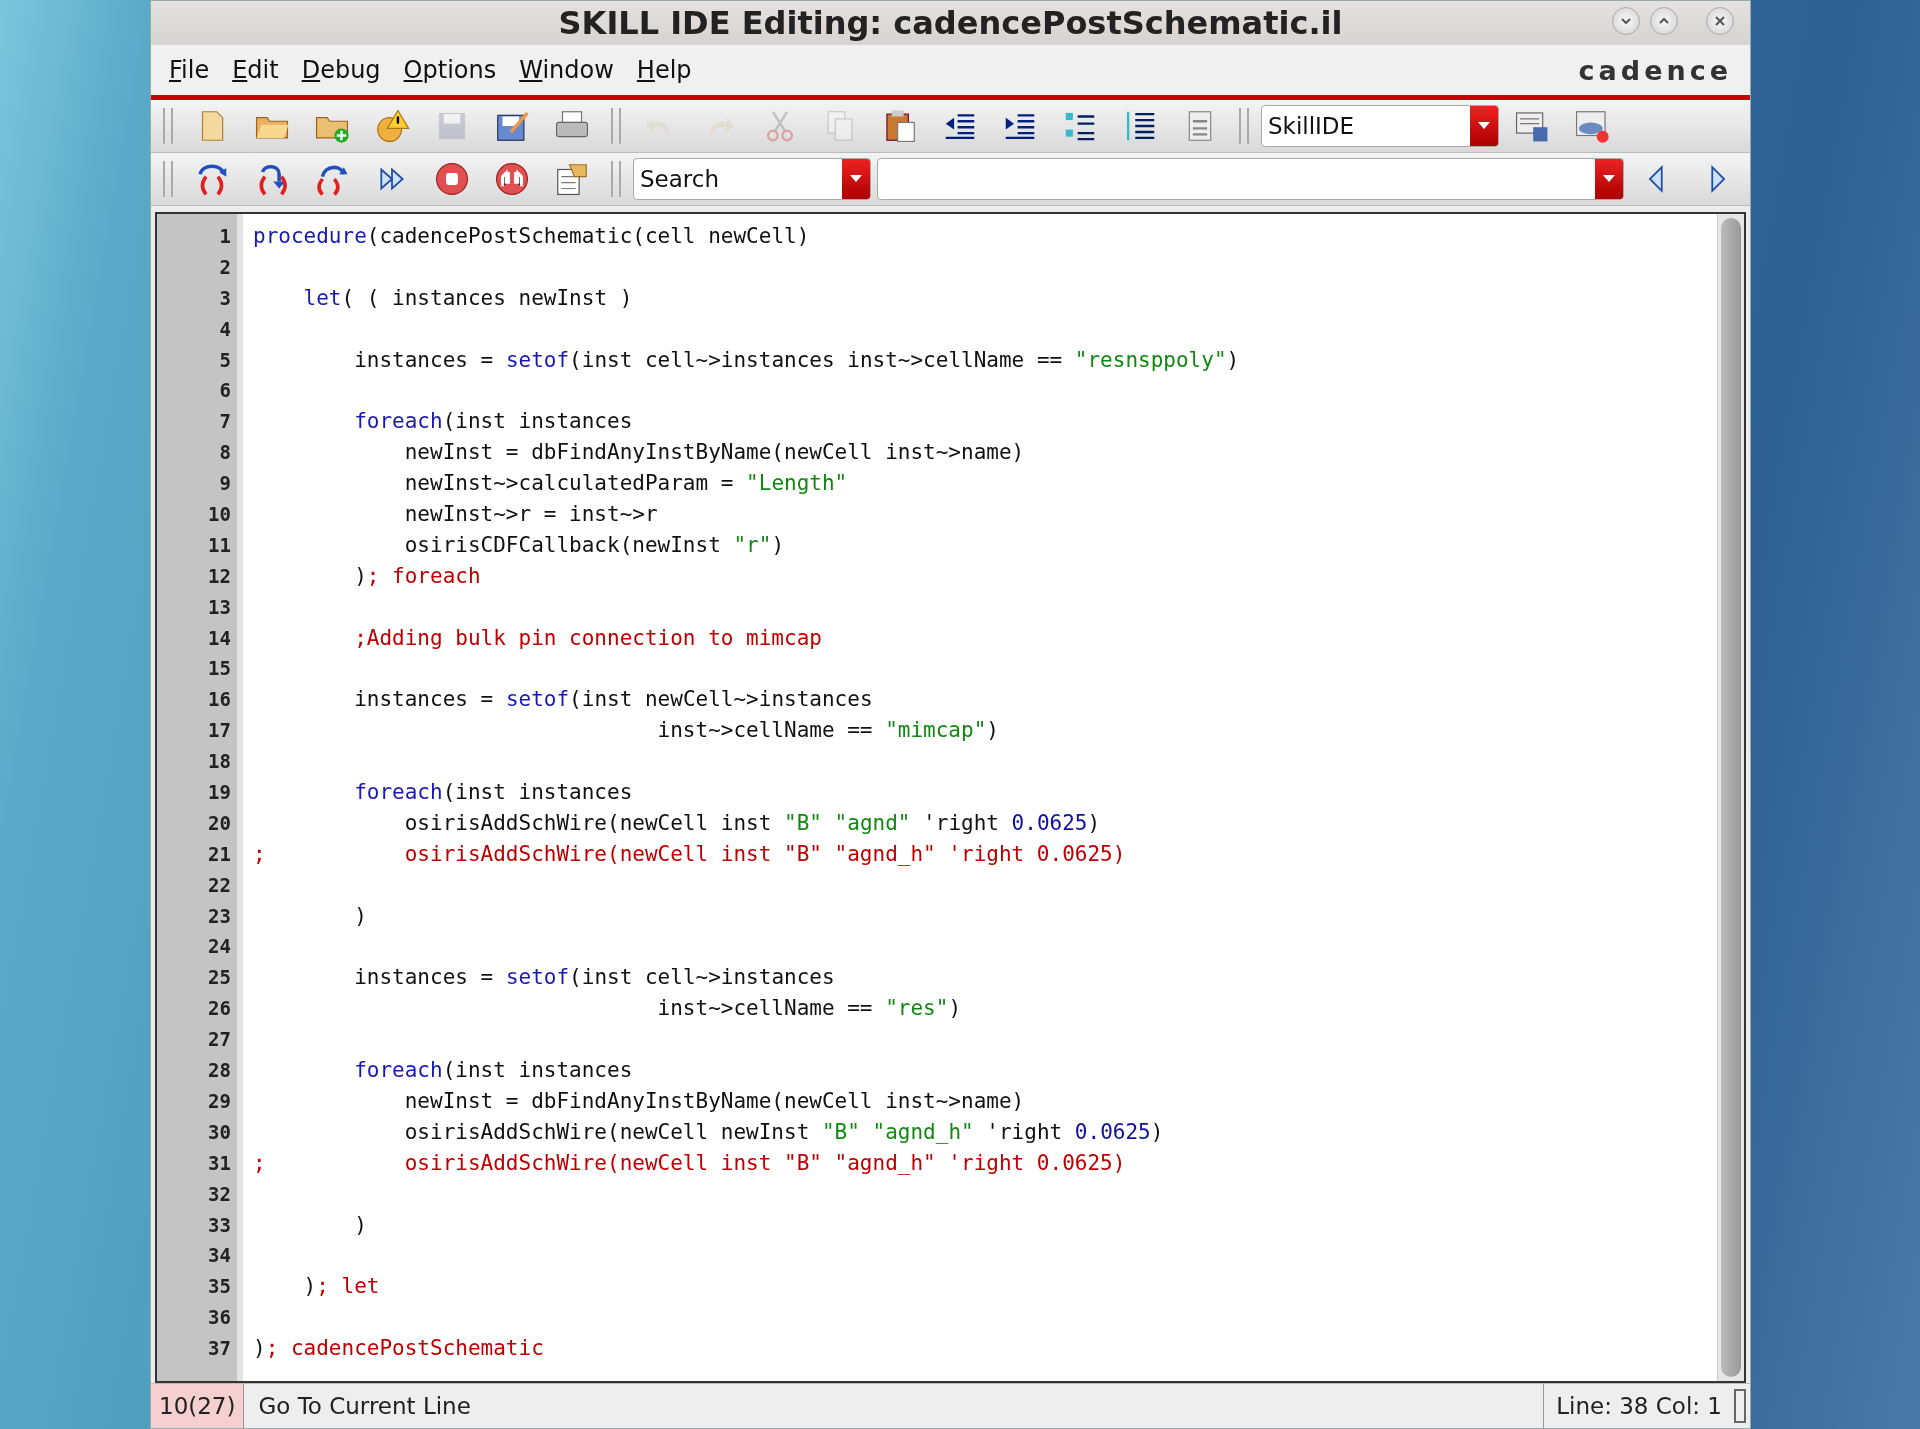 This screenshot has height=1429, width=1920. Describe the element at coordinates (1740, 1406) in the screenshot. I see `size-grip` at that location.